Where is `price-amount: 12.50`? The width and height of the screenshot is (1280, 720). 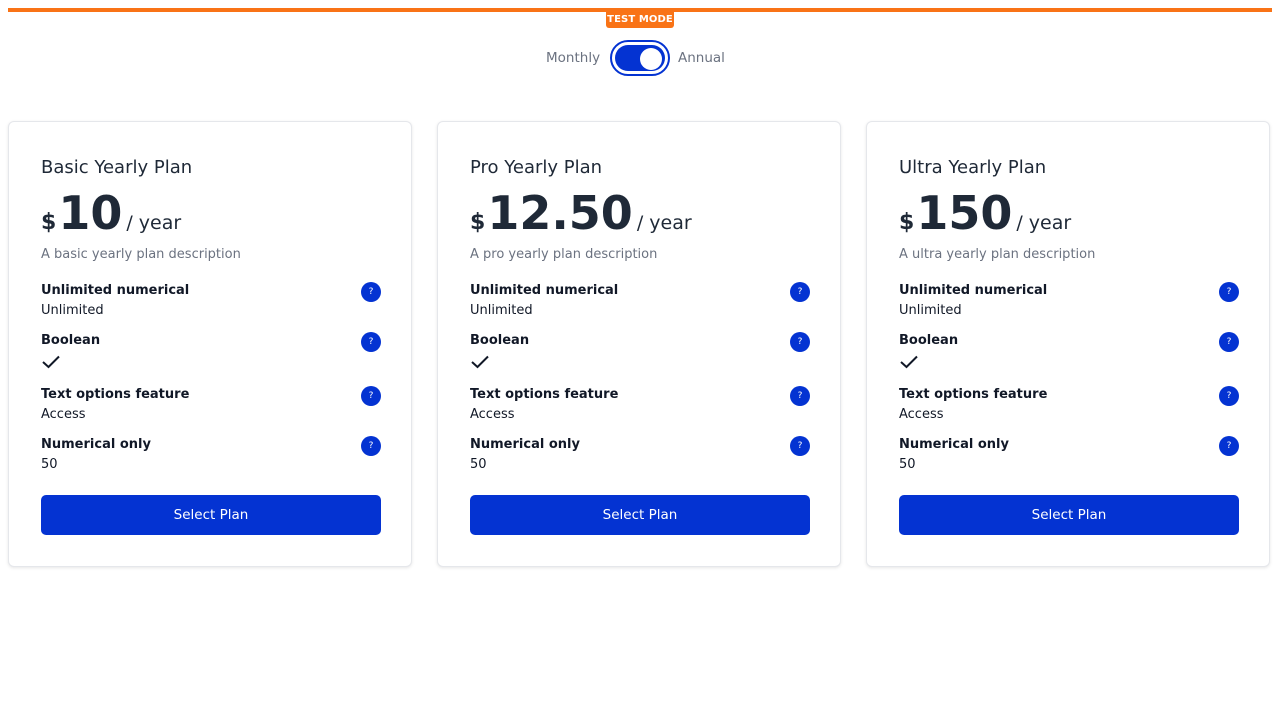
price-amount: 12.50 is located at coordinates (560, 213).